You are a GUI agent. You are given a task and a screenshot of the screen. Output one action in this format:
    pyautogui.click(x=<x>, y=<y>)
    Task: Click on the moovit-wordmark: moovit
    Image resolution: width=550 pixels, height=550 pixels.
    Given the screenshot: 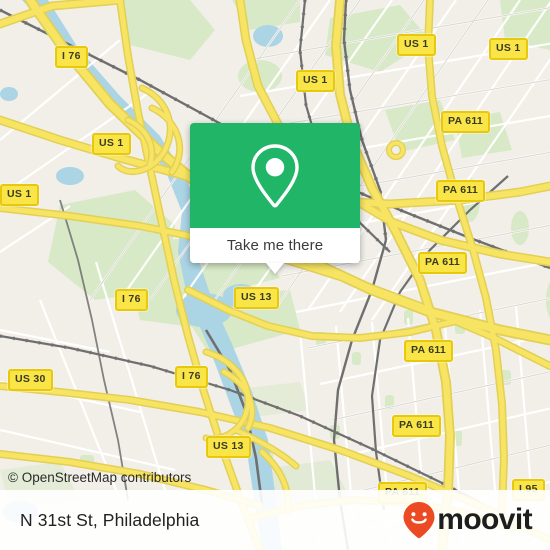 What is the action you would take?
    pyautogui.click(x=484, y=519)
    